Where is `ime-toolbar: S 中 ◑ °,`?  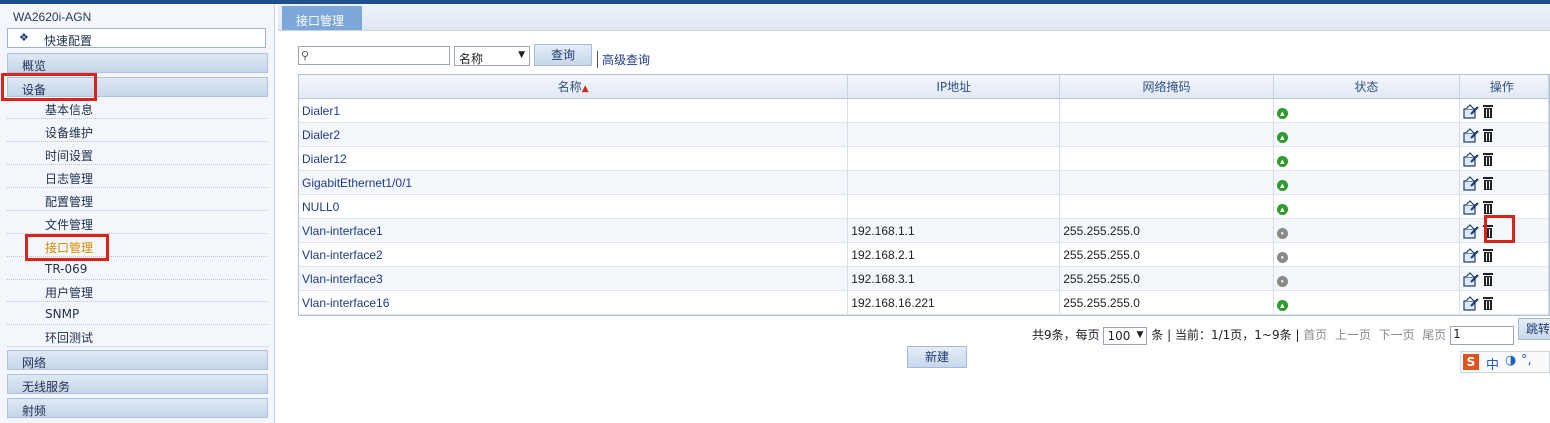
ime-toolbar: S 中 ◑ °, is located at coordinates (1505, 362).